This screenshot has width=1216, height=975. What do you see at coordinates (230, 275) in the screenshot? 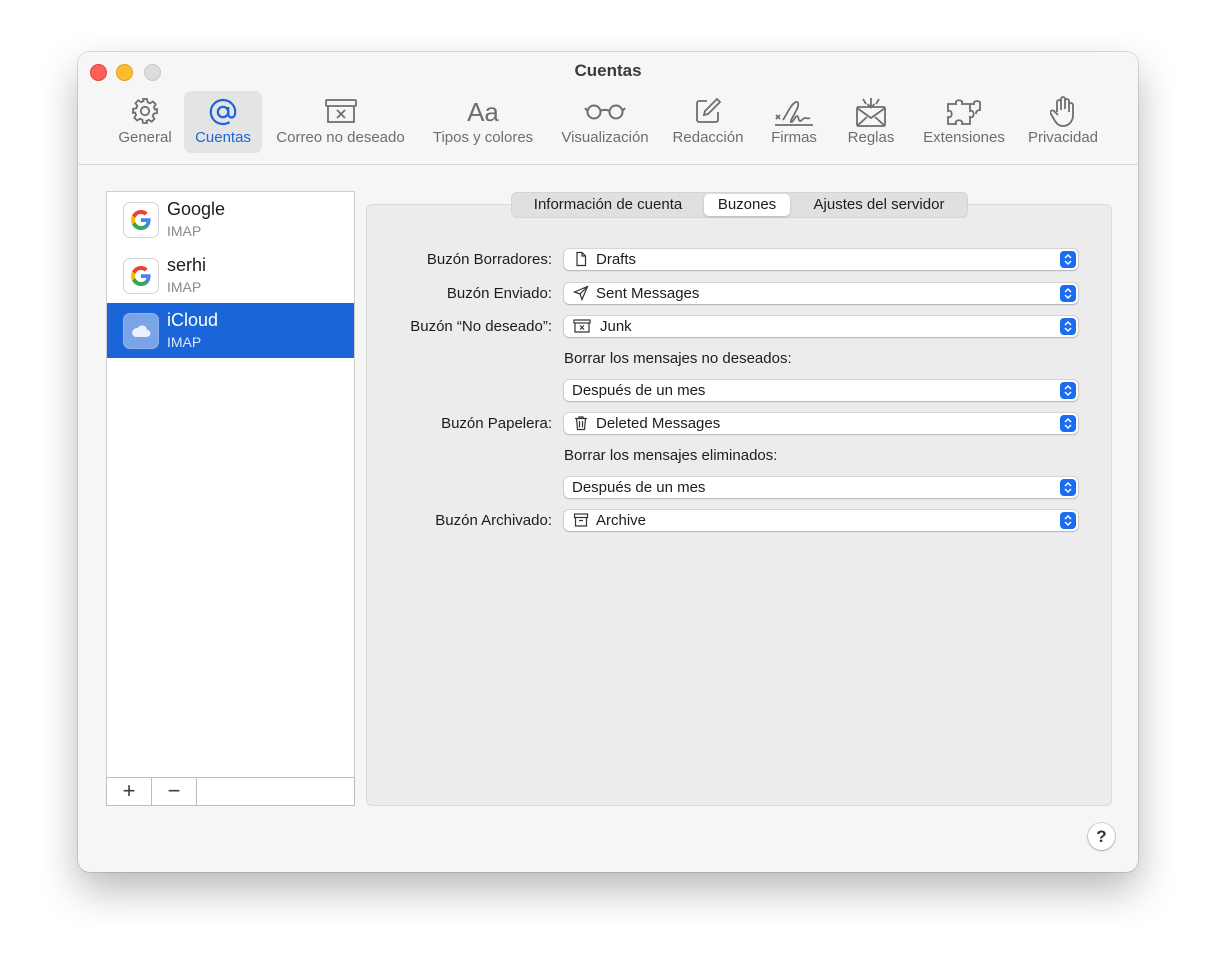
I see `account-item-serhi: serhi IMAP` at bounding box center [230, 275].